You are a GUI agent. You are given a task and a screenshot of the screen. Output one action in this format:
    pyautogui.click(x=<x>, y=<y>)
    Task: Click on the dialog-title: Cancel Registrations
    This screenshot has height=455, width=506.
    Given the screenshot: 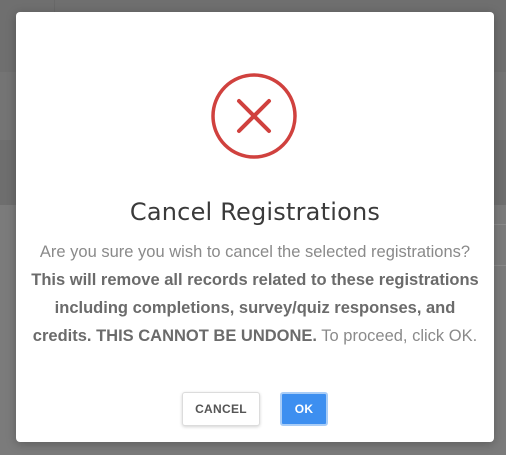 What is the action you would take?
    pyautogui.click(x=255, y=212)
    